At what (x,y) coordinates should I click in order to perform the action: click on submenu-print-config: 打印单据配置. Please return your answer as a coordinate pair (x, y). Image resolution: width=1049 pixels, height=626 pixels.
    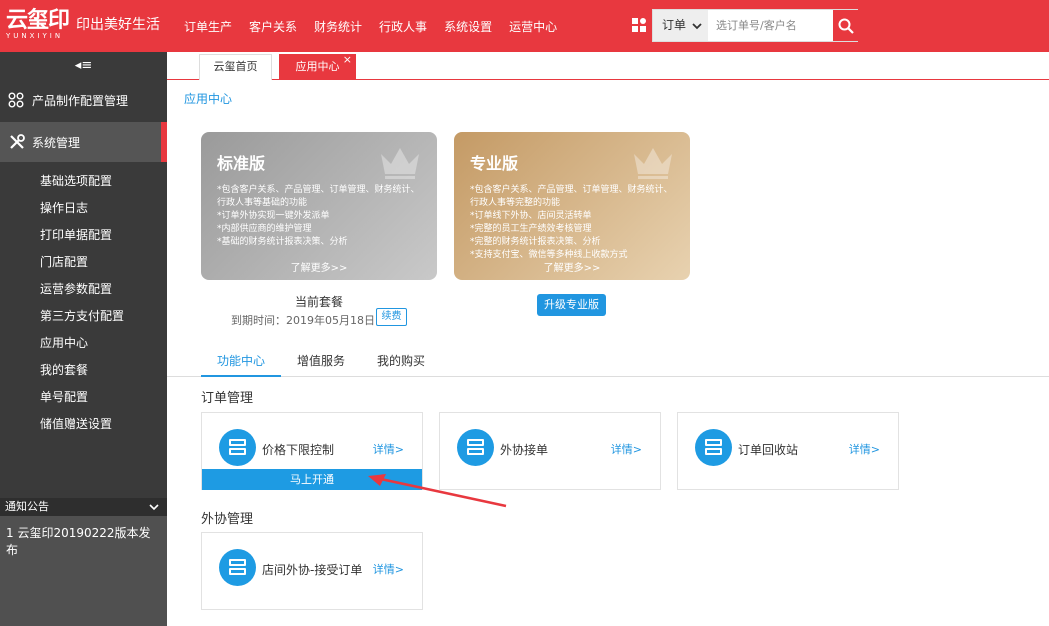
    Looking at the image, I should click on (82, 235).